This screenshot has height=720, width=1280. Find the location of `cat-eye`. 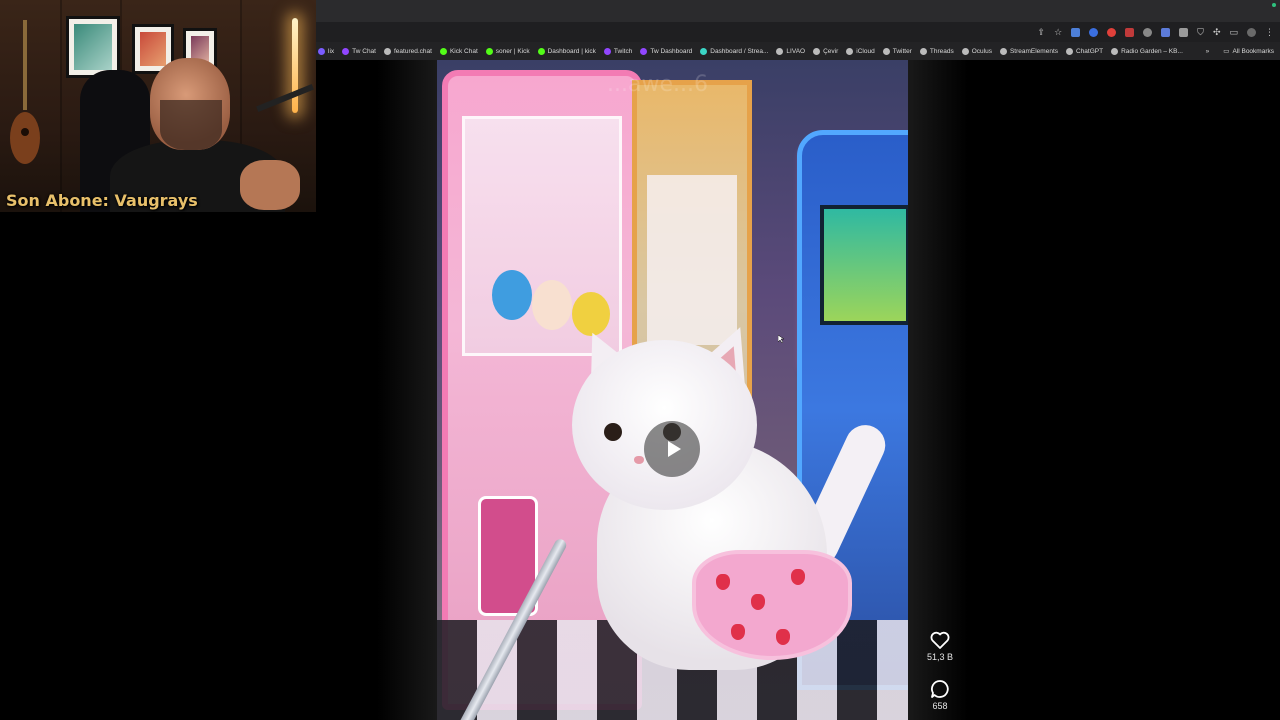

cat-eye is located at coordinates (613, 432).